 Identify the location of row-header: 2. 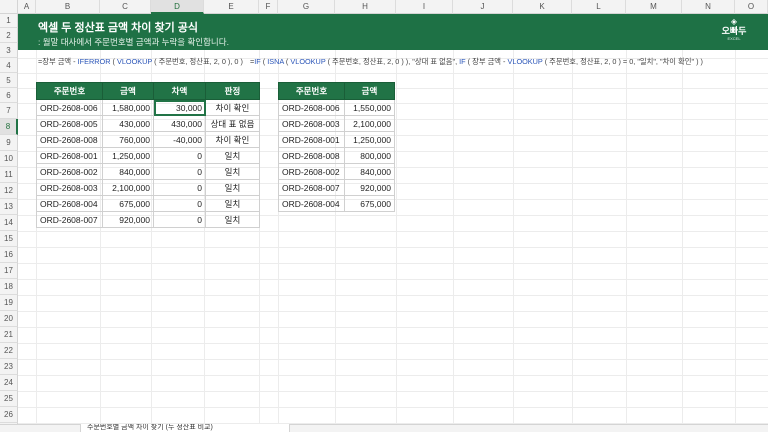
(9, 35).